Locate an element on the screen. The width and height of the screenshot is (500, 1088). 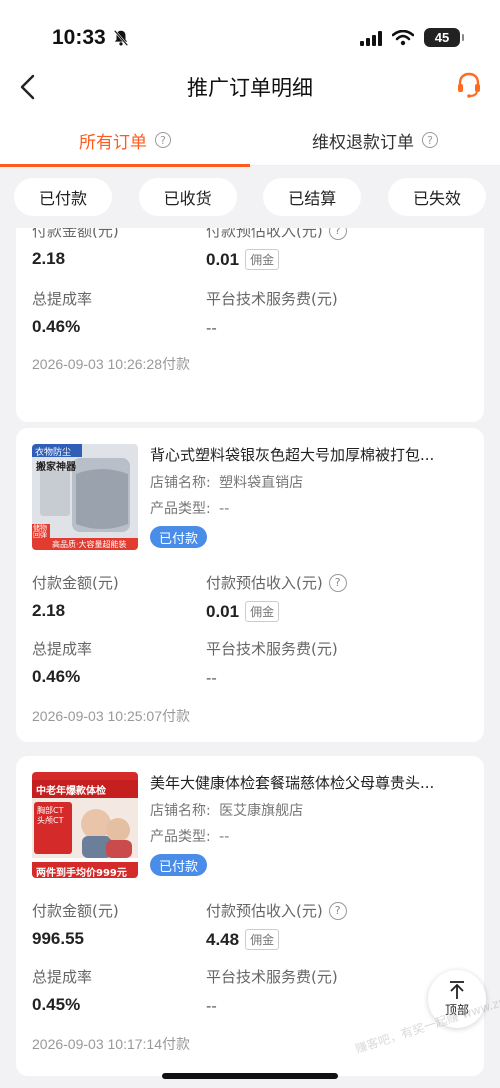
shop-value: 医艾康旗舰店 is located at coordinates (261, 811).